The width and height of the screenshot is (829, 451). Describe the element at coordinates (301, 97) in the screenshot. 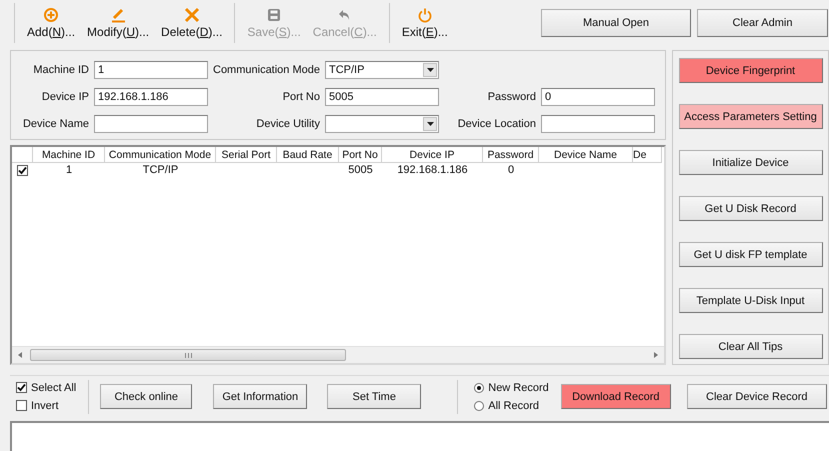

I see `field-label: Port No` at that location.